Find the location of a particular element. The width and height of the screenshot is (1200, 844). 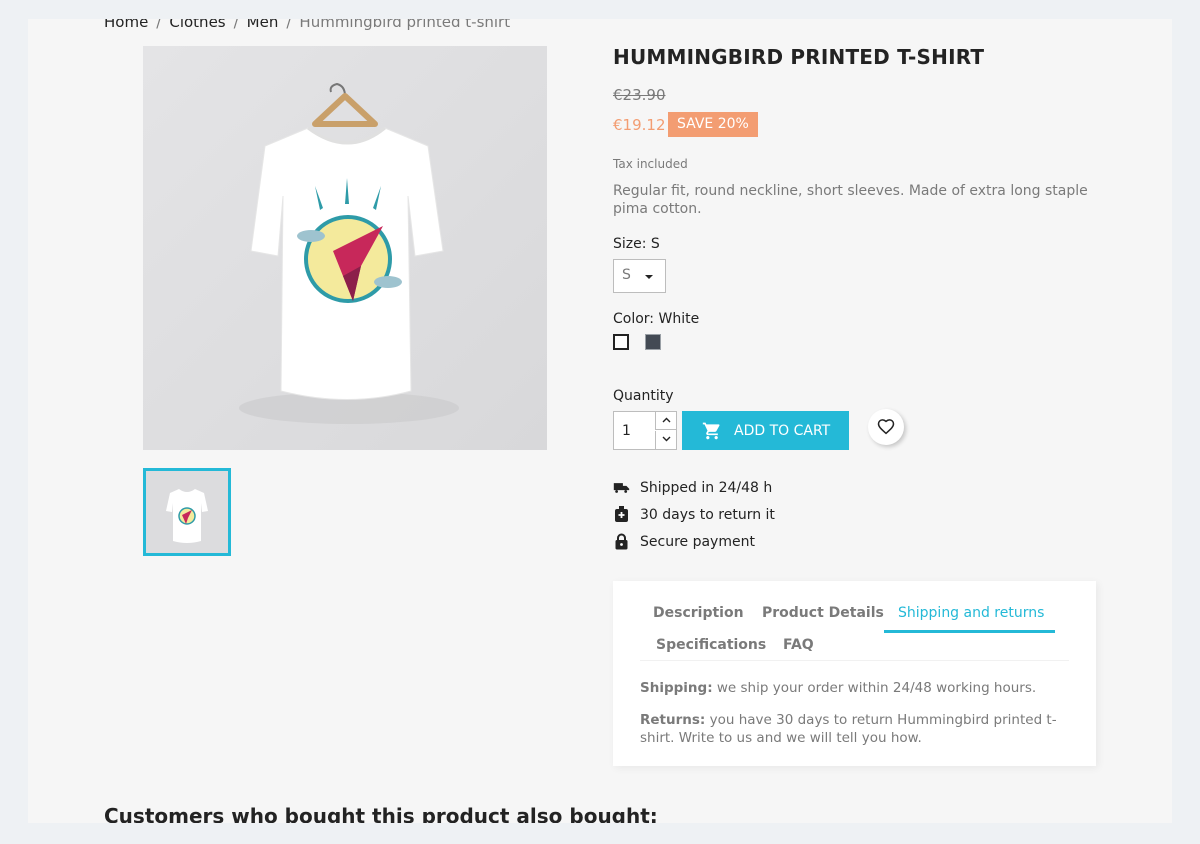

chevron-up-icon is located at coordinates (666, 420).